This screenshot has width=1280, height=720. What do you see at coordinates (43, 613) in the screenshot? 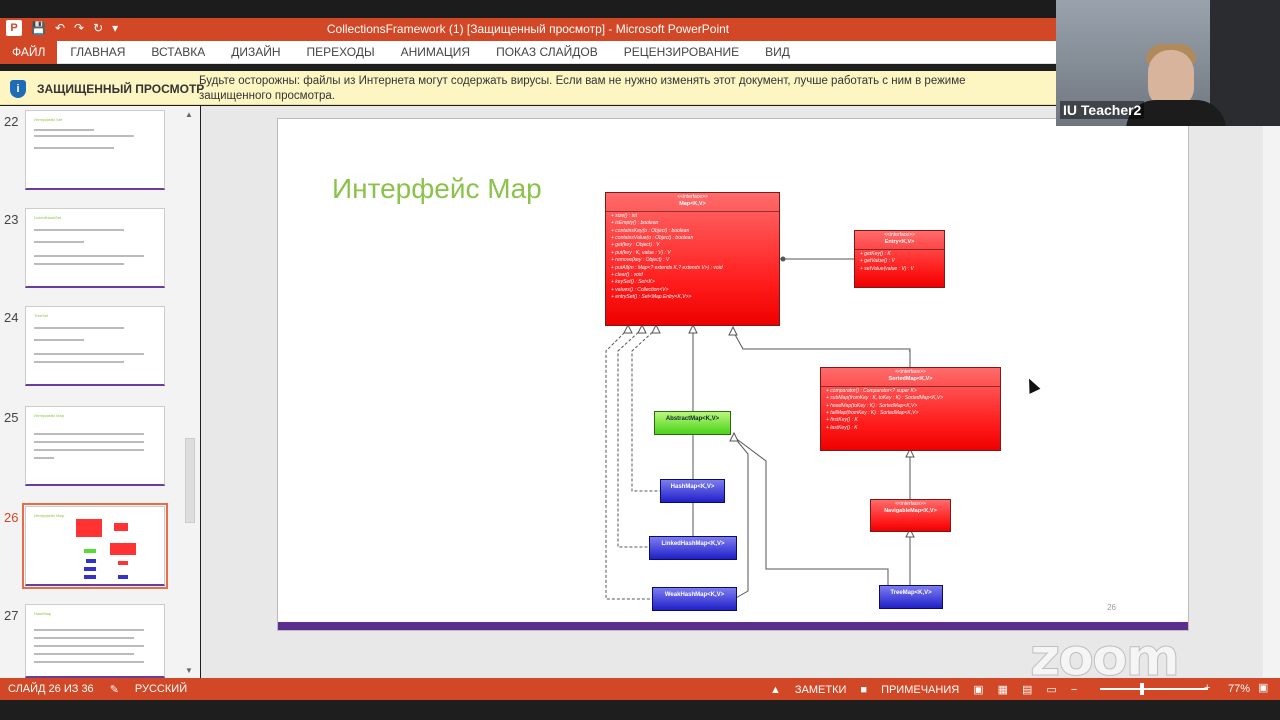
I see `thumbnail-title: HashMap` at bounding box center [43, 613].